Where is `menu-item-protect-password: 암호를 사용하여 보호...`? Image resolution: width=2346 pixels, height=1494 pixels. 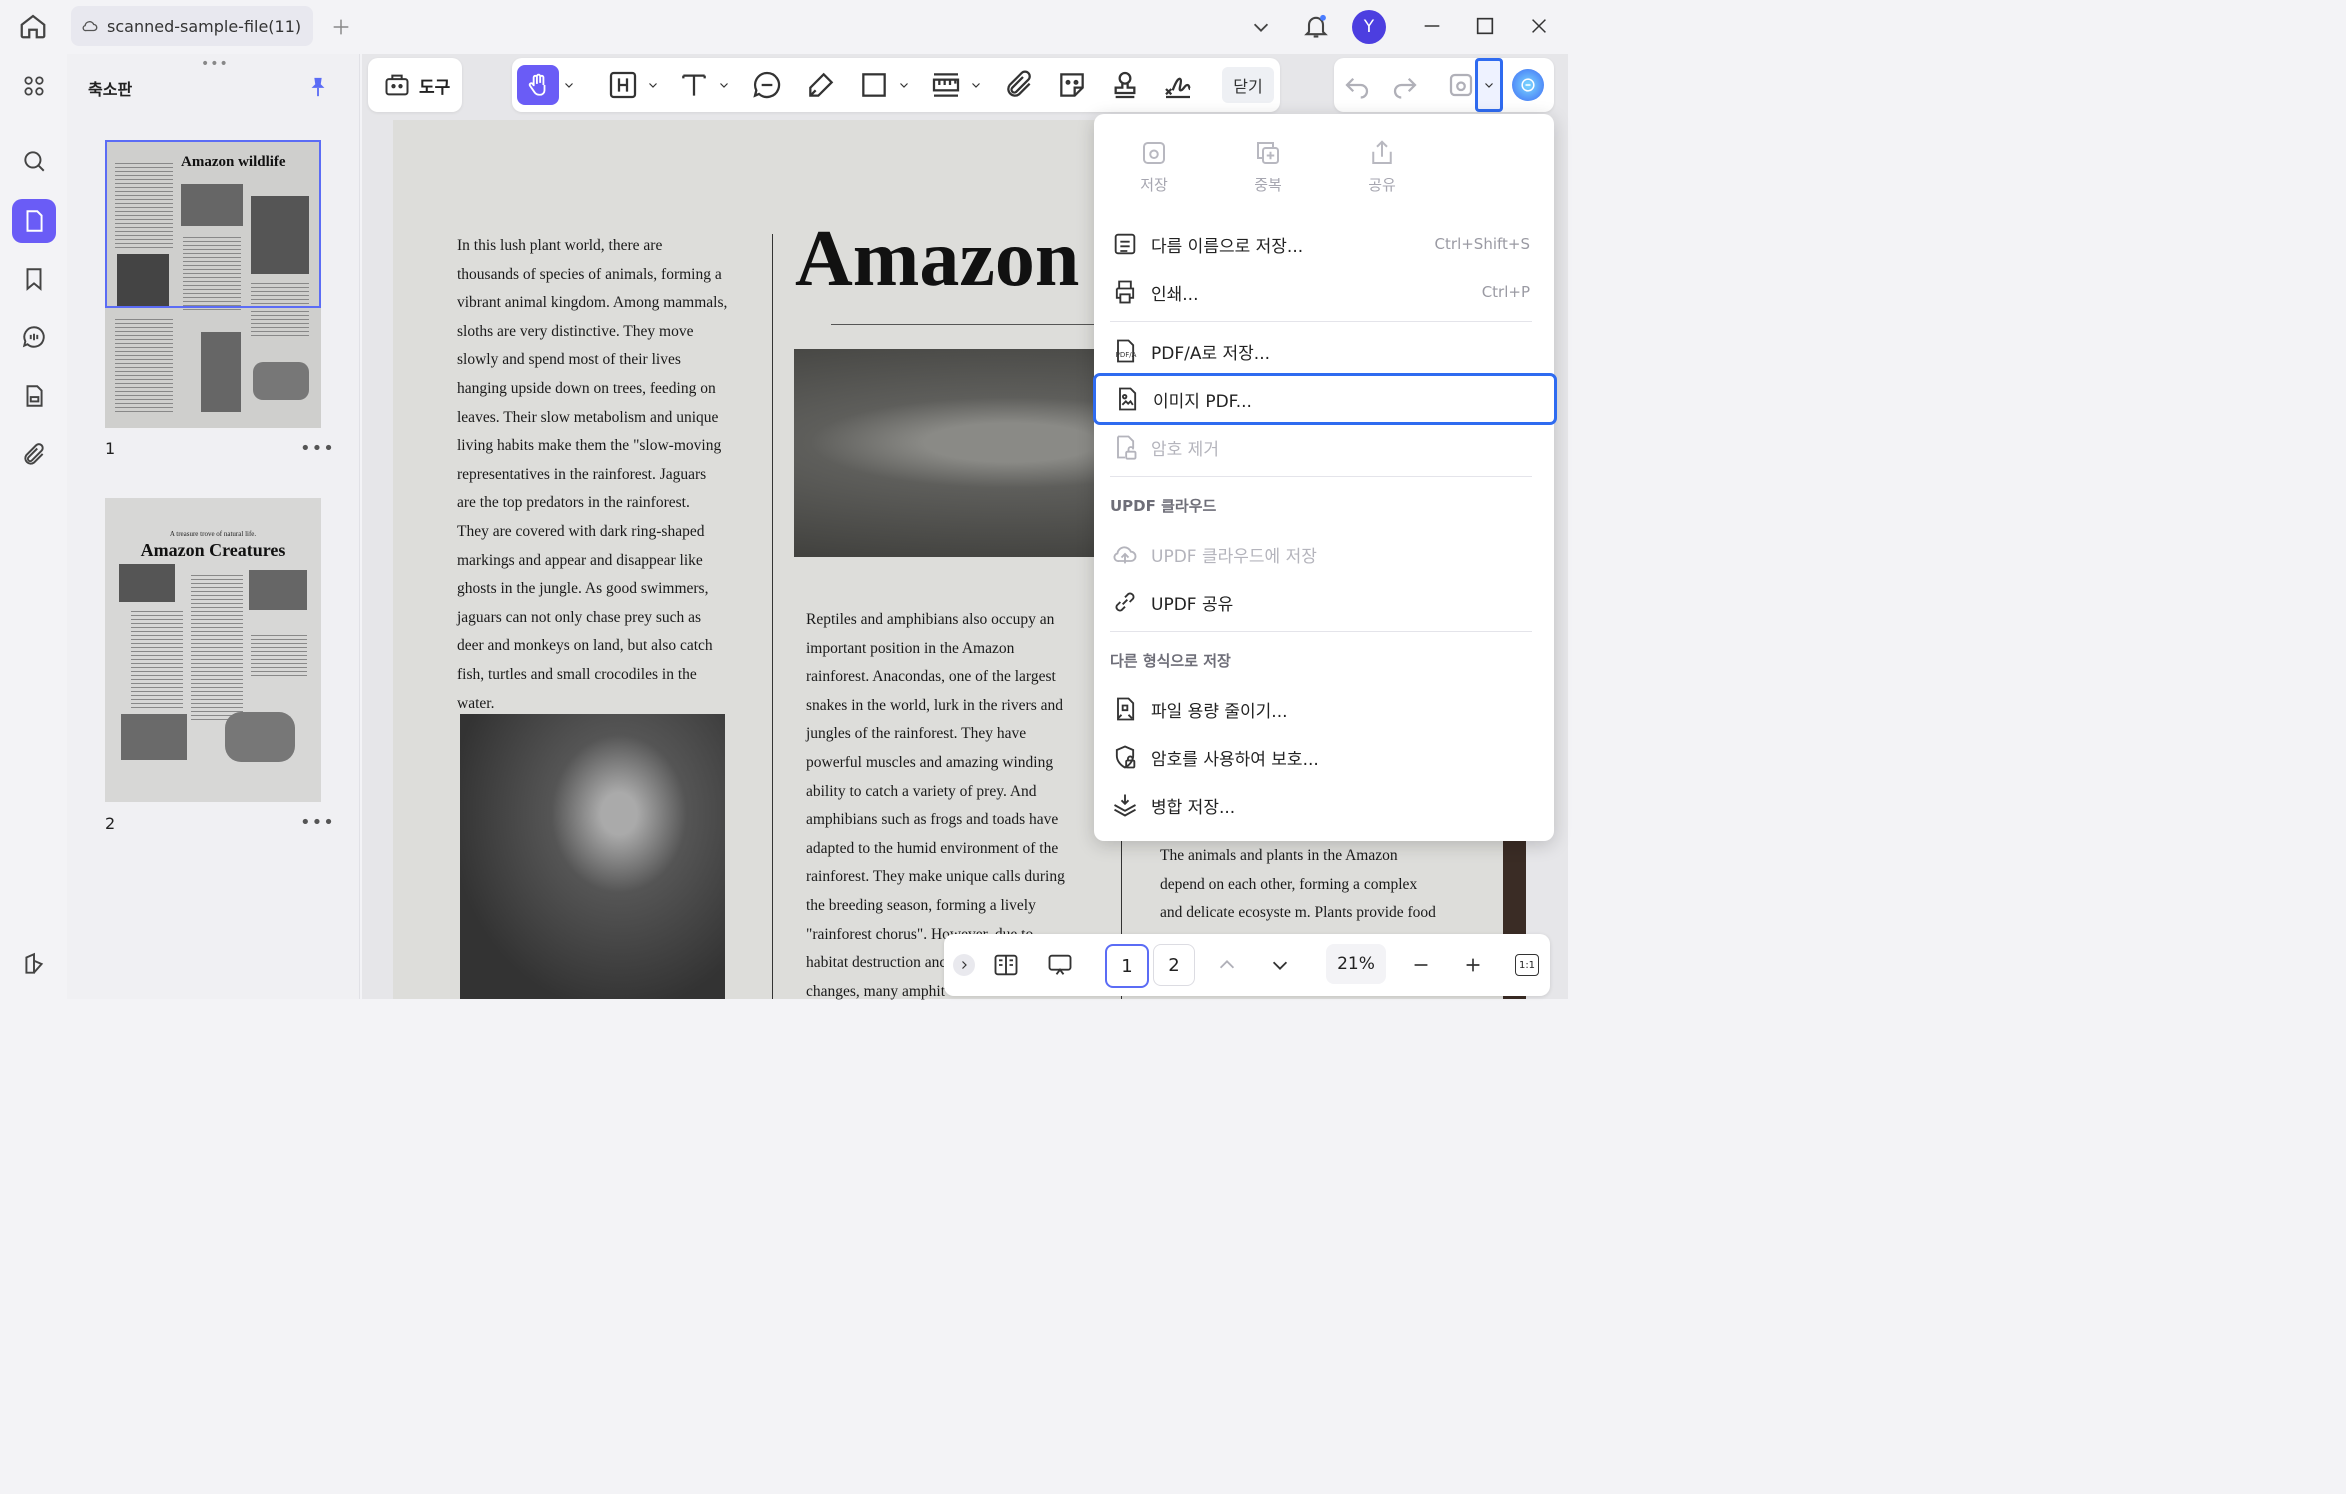
menu-item-protect-password: 암호를 사용하여 보호... is located at coordinates (1324, 757).